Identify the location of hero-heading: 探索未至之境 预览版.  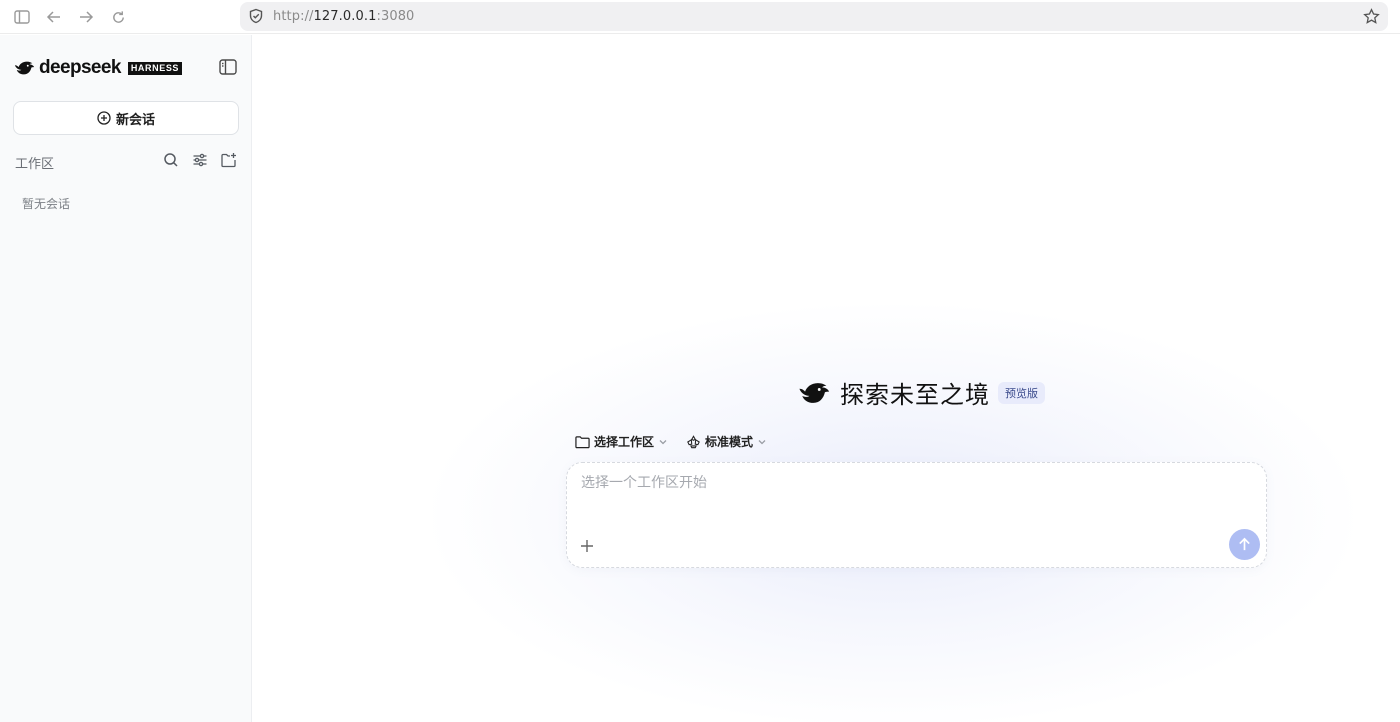
(921, 392).